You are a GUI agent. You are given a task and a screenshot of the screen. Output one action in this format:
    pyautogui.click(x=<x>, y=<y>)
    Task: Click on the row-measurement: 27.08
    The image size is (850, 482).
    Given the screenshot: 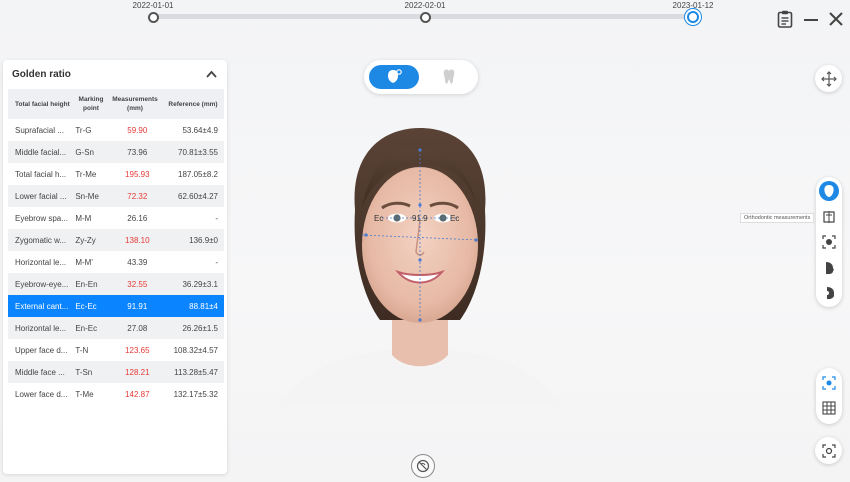 What is the action you would take?
    pyautogui.click(x=137, y=328)
    